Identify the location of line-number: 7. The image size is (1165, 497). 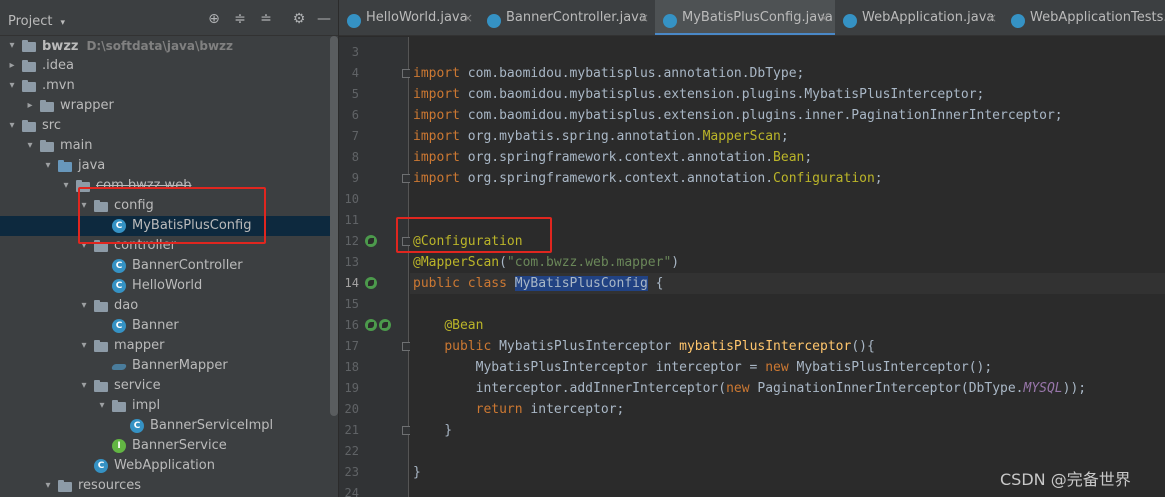
(355, 136).